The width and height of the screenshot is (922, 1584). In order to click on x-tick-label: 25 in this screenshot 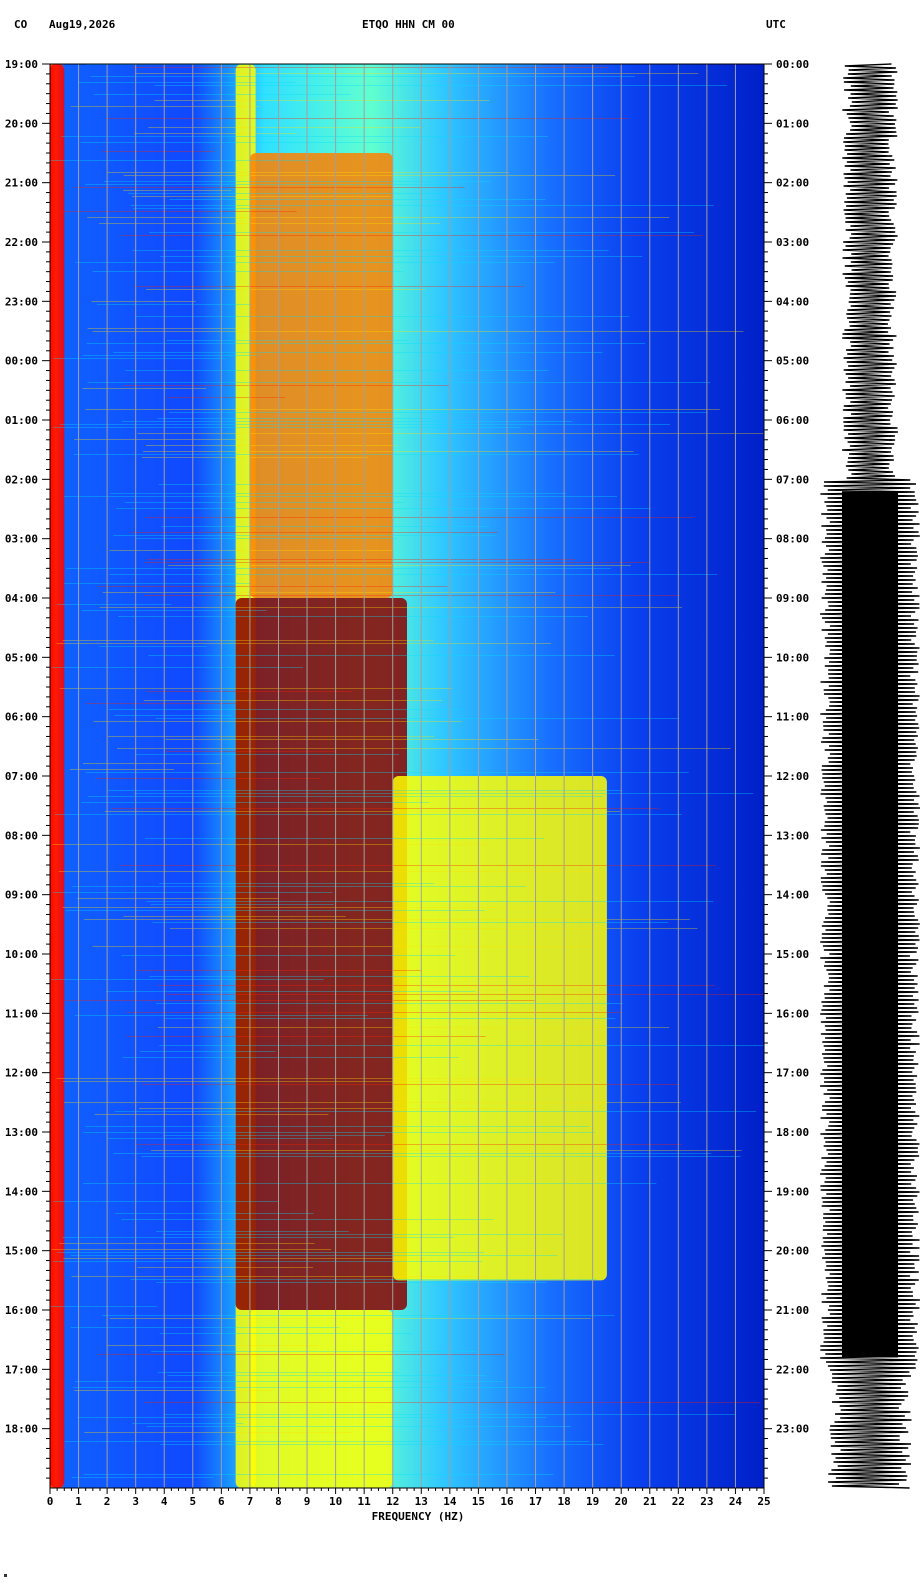, I will do `click(763, 1501)`.